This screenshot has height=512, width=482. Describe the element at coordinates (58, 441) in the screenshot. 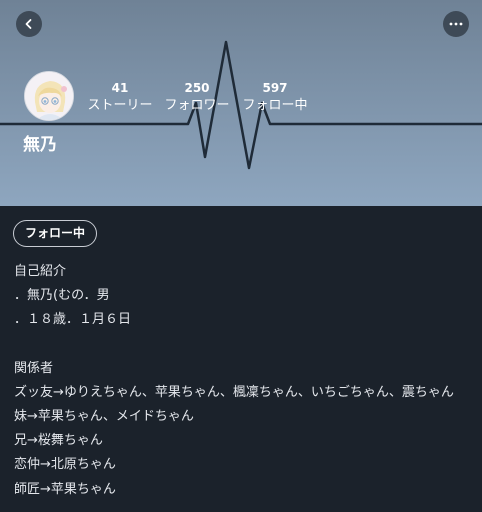

I see `relation-line: 兄→桜舞ちゃん` at that location.